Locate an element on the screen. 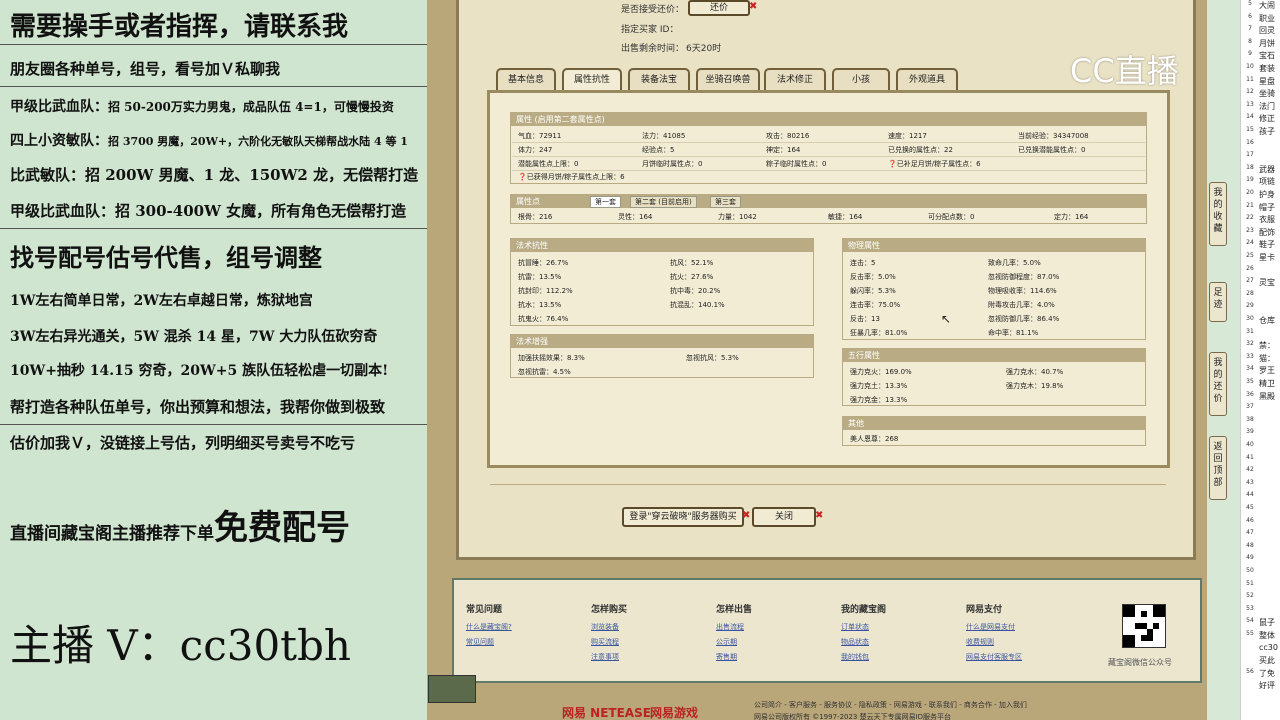 Image resolution: width=1280 pixels, height=720 pixels. sheet-row-number: 35 is located at coordinates (1250, 381).